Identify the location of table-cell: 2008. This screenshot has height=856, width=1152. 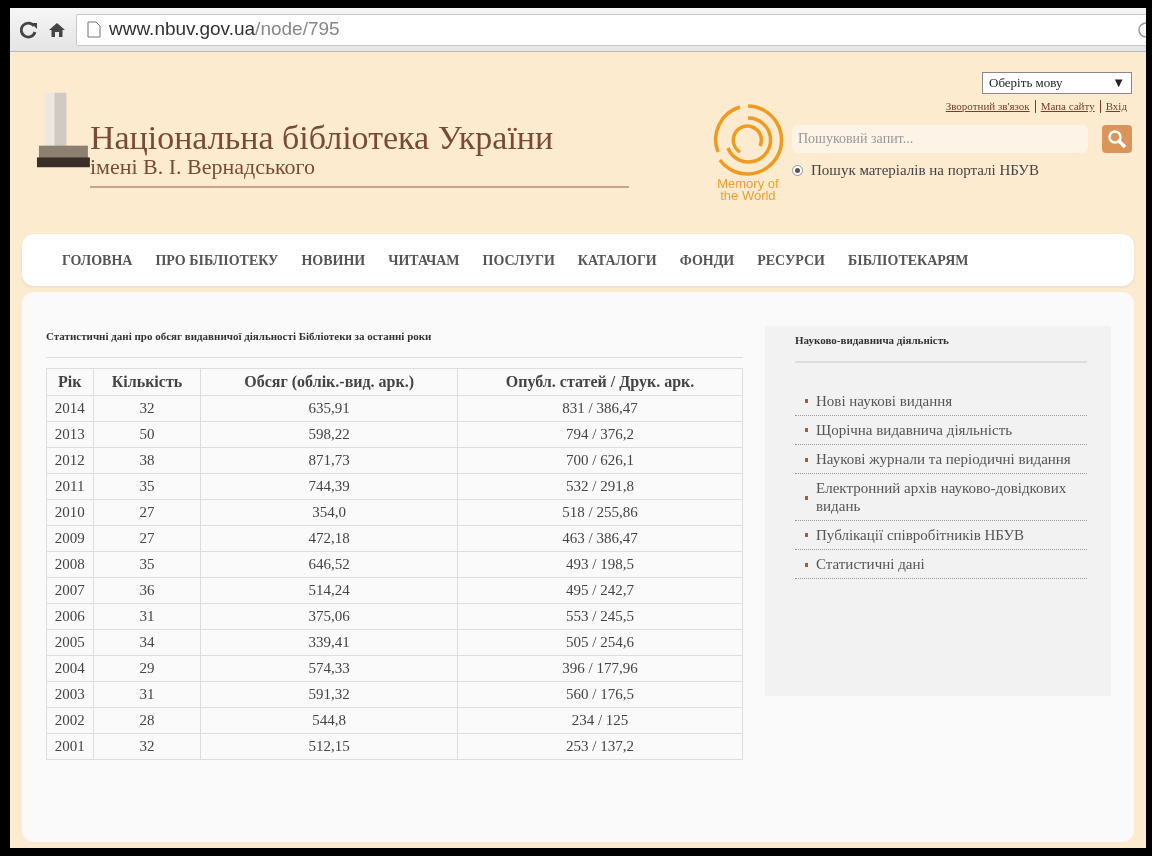
(70, 564).